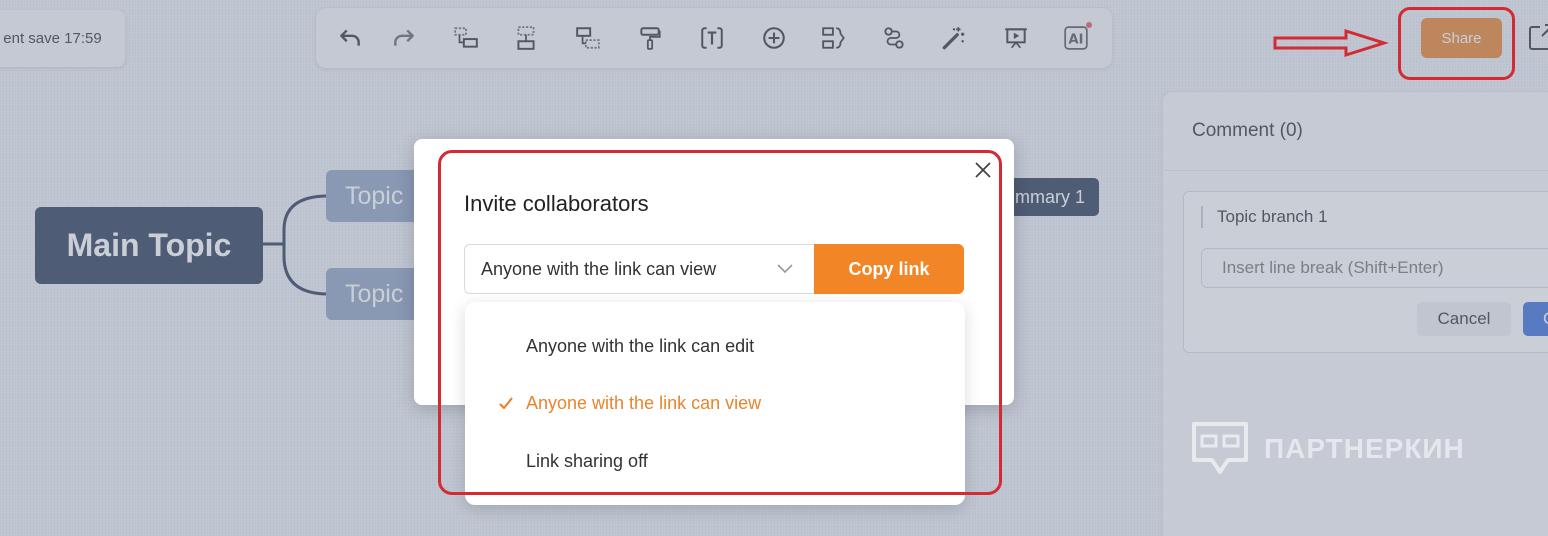 The width and height of the screenshot is (1548, 536). What do you see at coordinates (1220, 448) in the screenshot?
I see `watermark-logo-icon` at bounding box center [1220, 448].